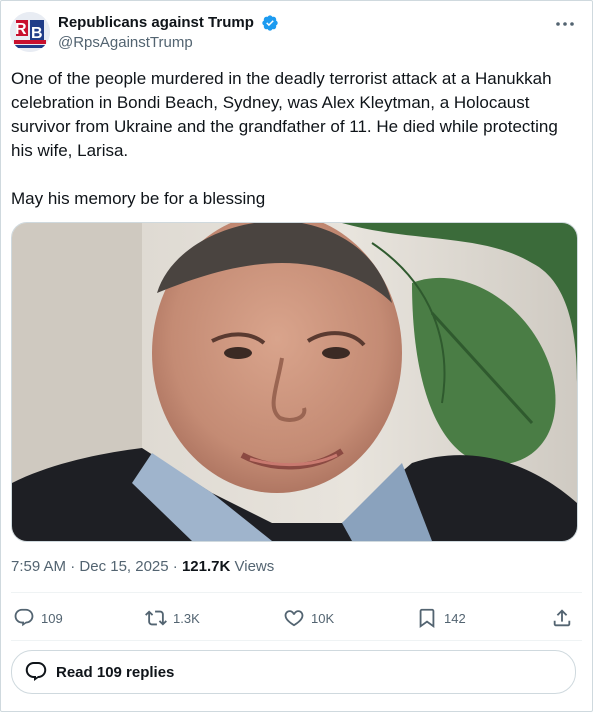  I want to click on more-options-icon, so click(565, 24).